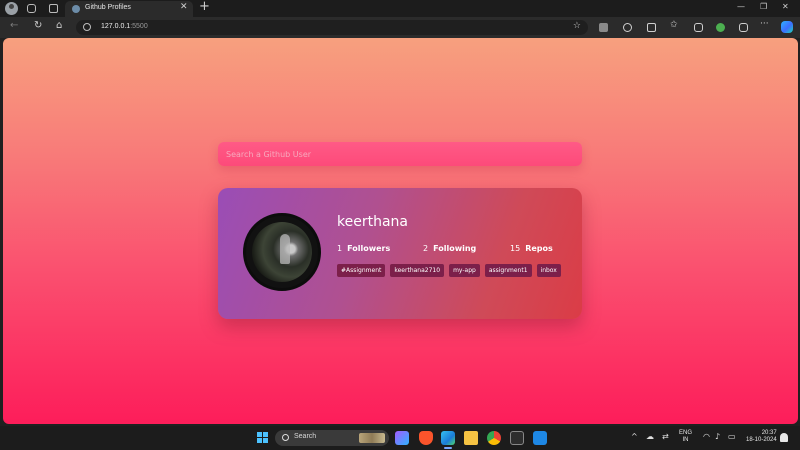  What do you see at coordinates (31, 8) in the screenshot?
I see `workspaces-icon` at bounding box center [31, 8].